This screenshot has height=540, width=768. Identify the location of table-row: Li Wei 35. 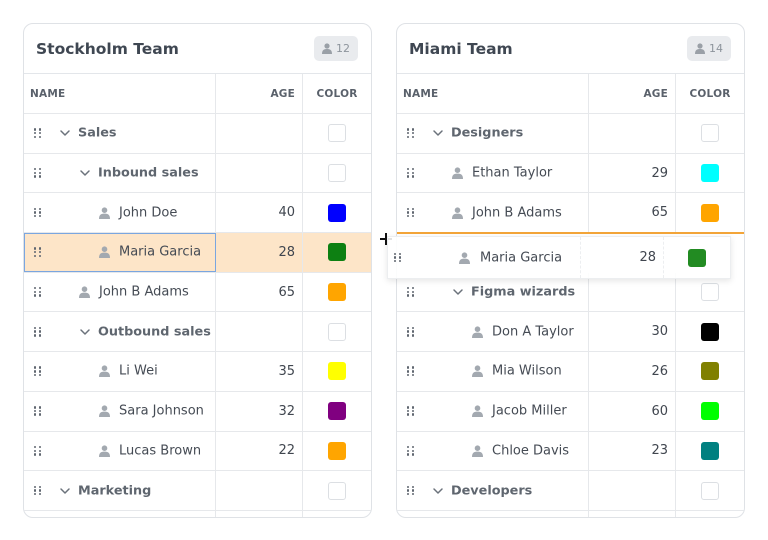
(197, 372).